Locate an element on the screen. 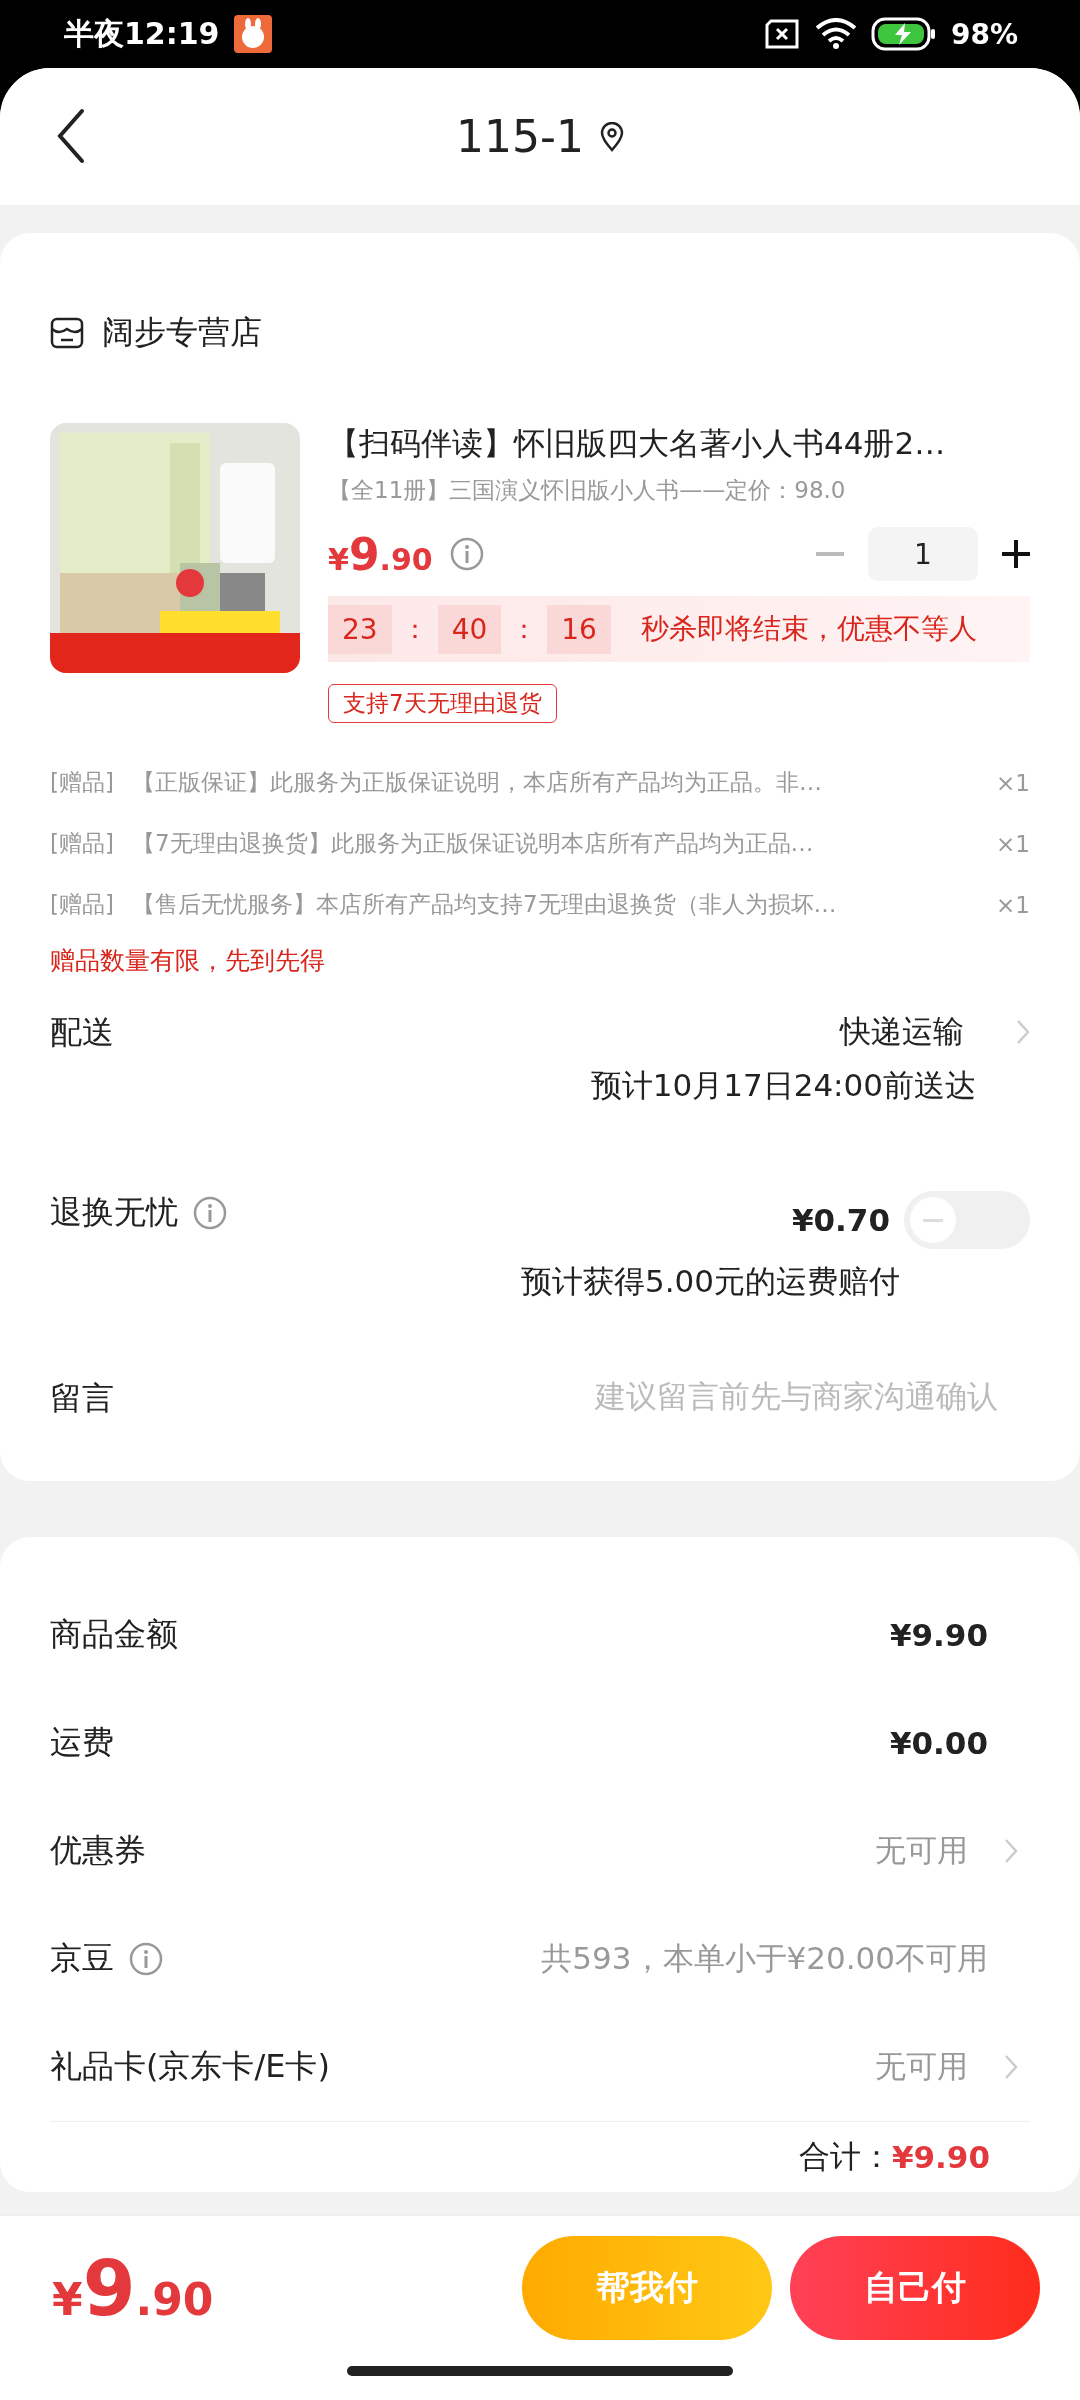  wifi-icon is located at coordinates (835, 34).